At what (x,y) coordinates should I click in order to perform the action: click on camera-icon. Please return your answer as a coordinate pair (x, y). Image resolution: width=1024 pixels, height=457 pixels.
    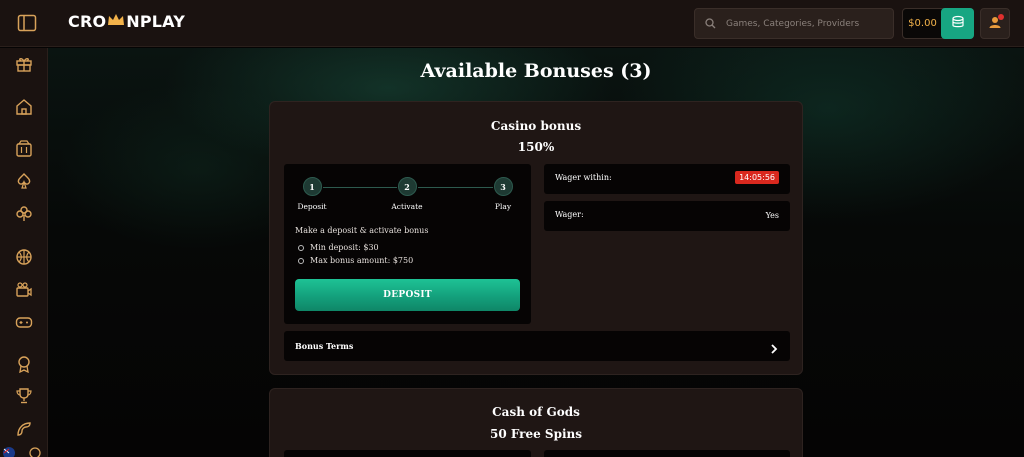
    Looking at the image, I should click on (24, 290).